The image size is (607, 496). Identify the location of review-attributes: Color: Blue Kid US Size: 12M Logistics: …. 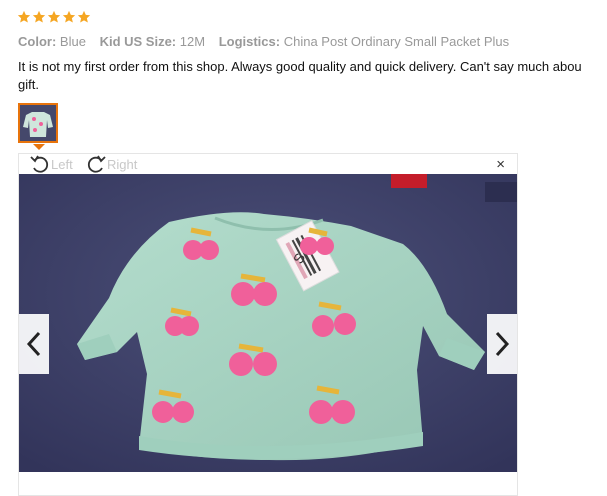
(268, 41).